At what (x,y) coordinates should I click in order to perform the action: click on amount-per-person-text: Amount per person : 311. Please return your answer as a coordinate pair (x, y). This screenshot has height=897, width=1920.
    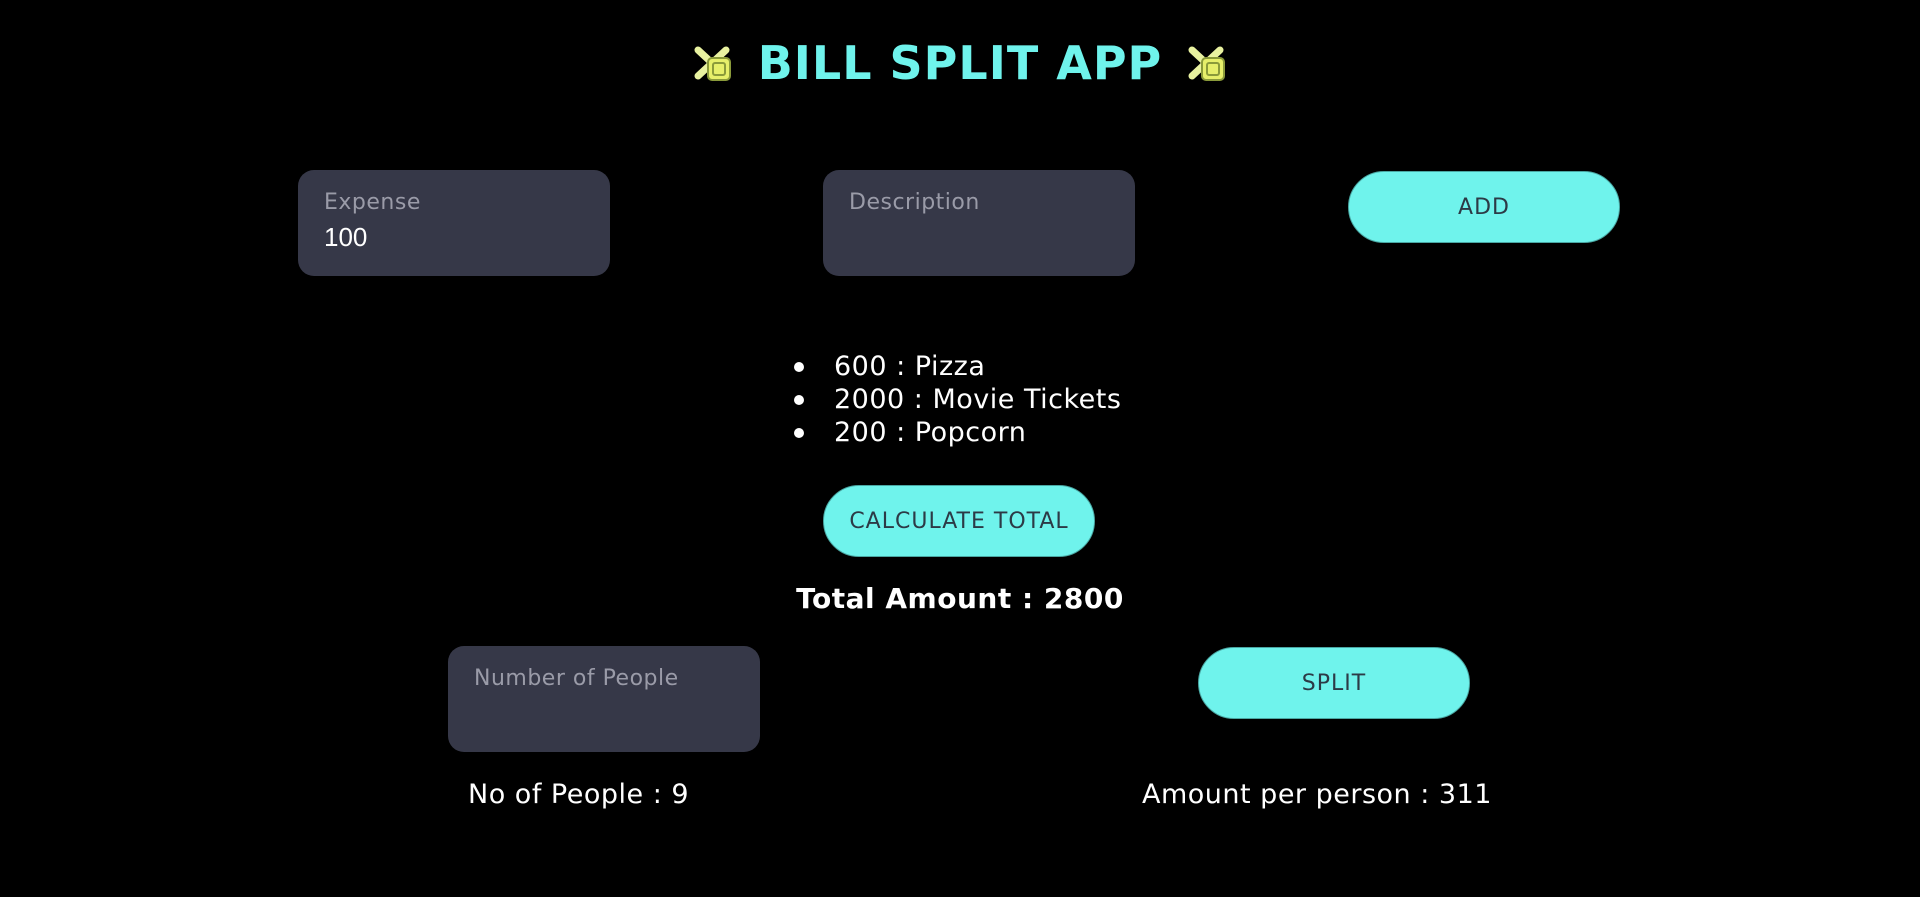
    Looking at the image, I should click on (1317, 794).